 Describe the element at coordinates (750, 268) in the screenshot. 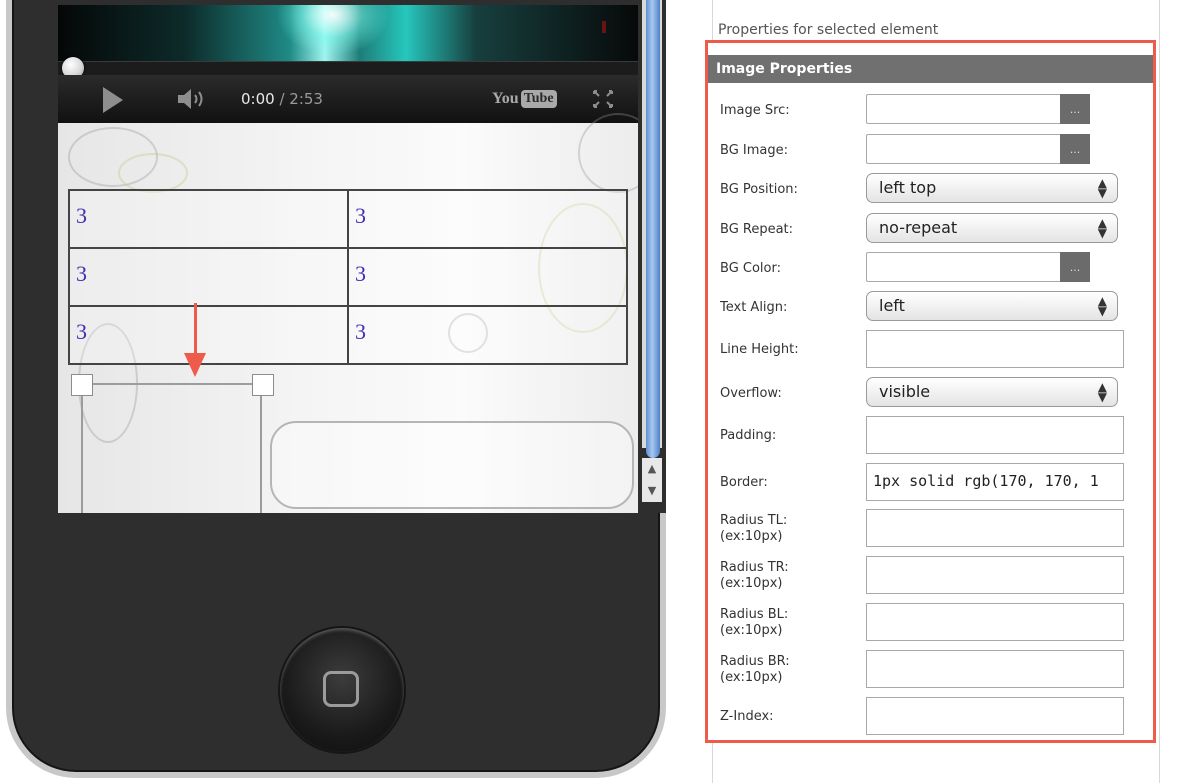

I see `prop-label: BG Color:` at that location.